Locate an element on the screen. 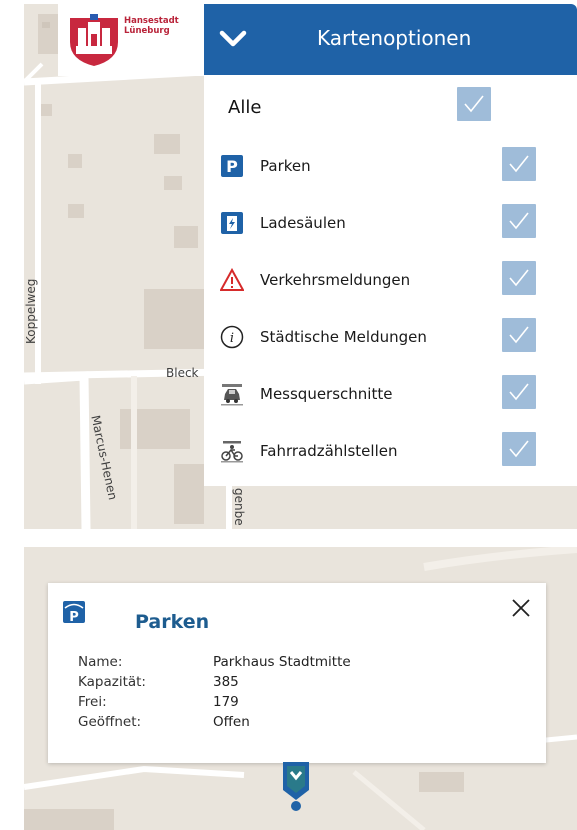  checkbox-verkehrsmeldungen is located at coordinates (519, 278).